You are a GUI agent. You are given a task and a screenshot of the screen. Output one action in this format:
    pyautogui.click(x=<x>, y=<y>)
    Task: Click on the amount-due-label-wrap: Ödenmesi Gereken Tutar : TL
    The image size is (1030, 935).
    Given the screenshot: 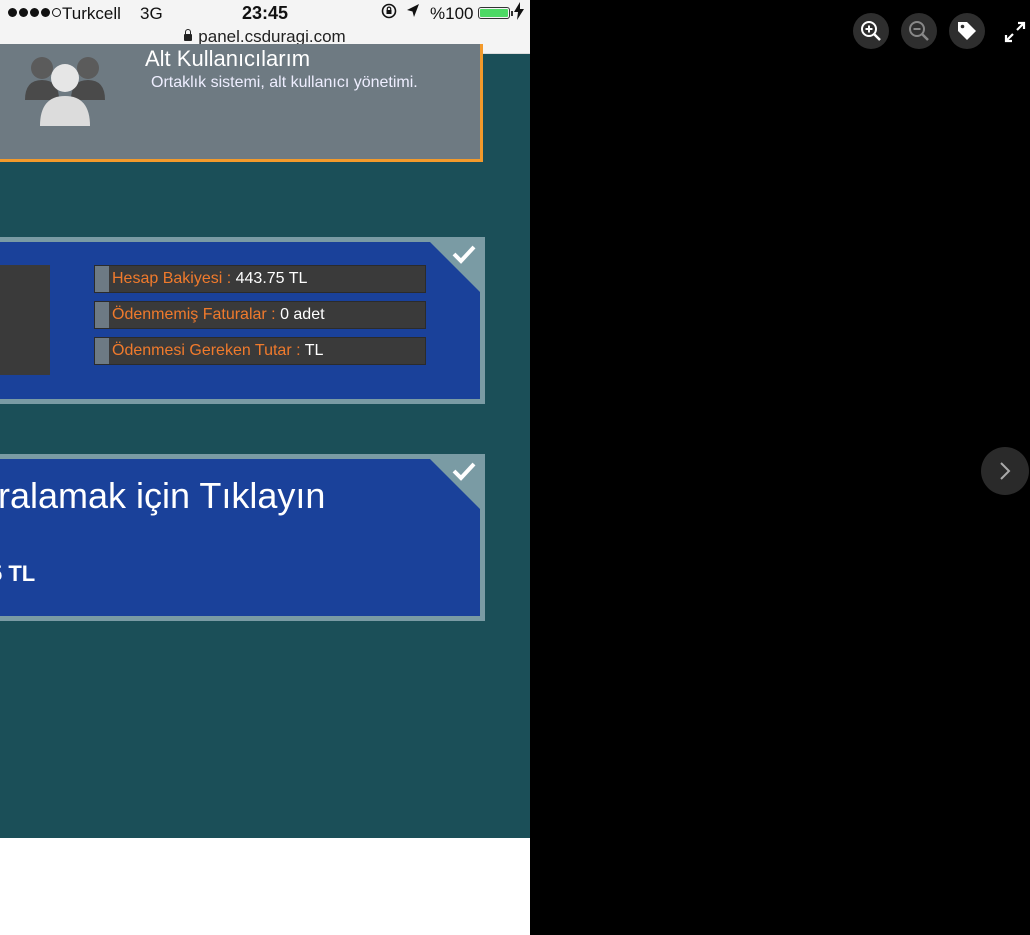 What is the action you would take?
    pyautogui.click(x=217, y=351)
    